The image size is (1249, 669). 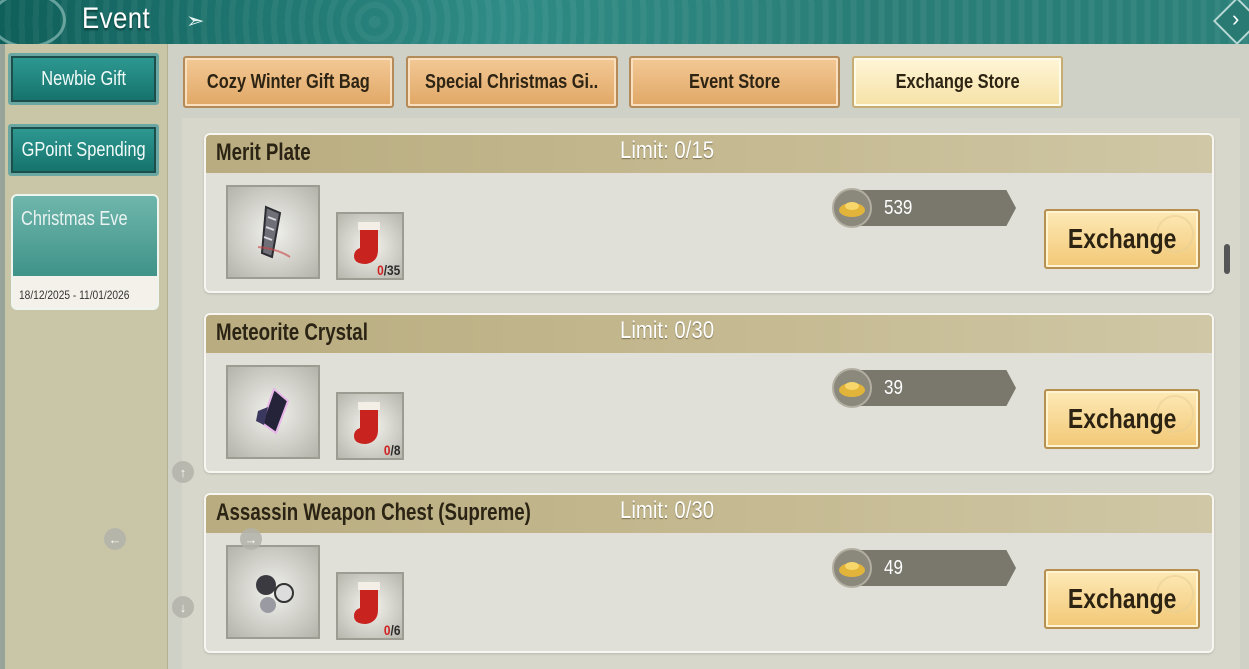 What do you see at coordinates (292, 332) in the screenshot?
I see `item-name: Meteorite Crystal` at bounding box center [292, 332].